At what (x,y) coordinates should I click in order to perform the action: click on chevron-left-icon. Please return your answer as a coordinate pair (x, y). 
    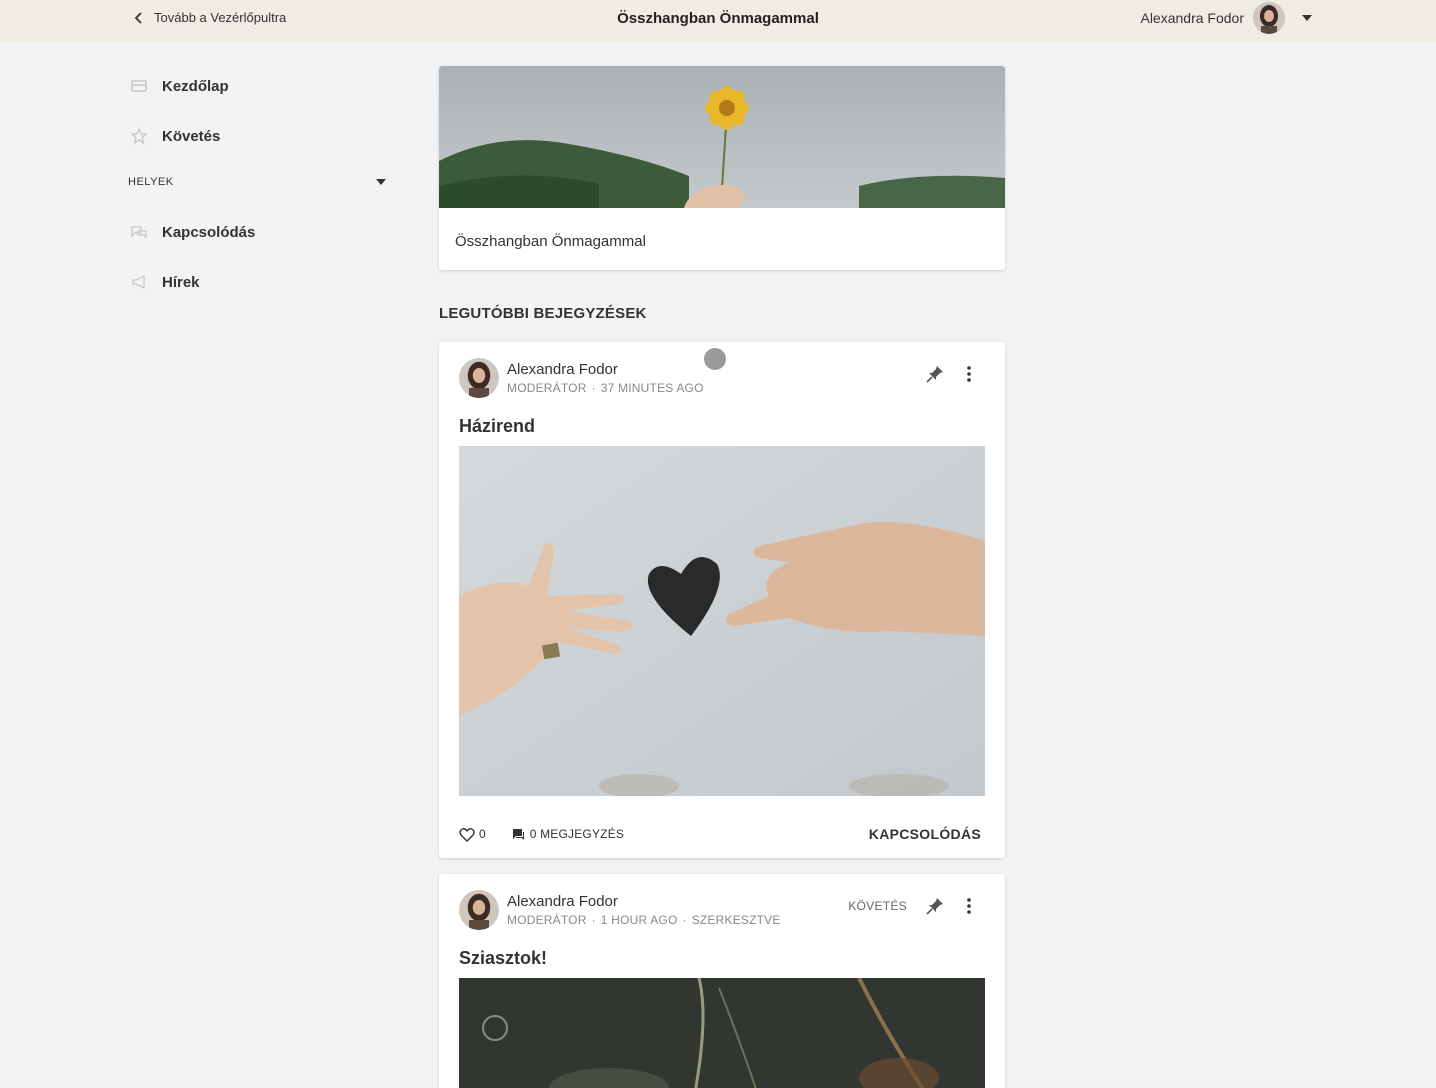
    Looking at the image, I should click on (138, 17).